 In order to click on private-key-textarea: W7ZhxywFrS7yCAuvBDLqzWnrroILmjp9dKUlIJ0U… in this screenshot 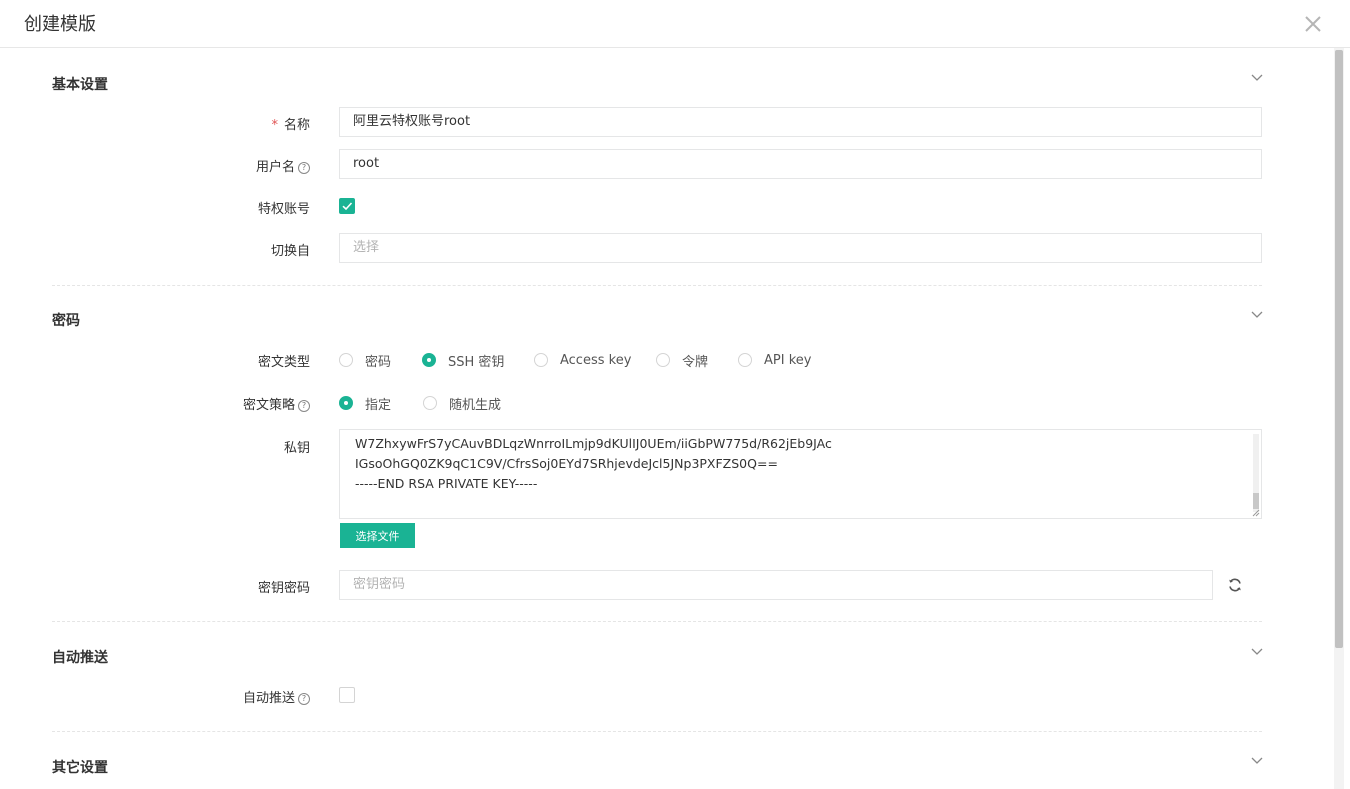, I will do `click(800, 474)`.